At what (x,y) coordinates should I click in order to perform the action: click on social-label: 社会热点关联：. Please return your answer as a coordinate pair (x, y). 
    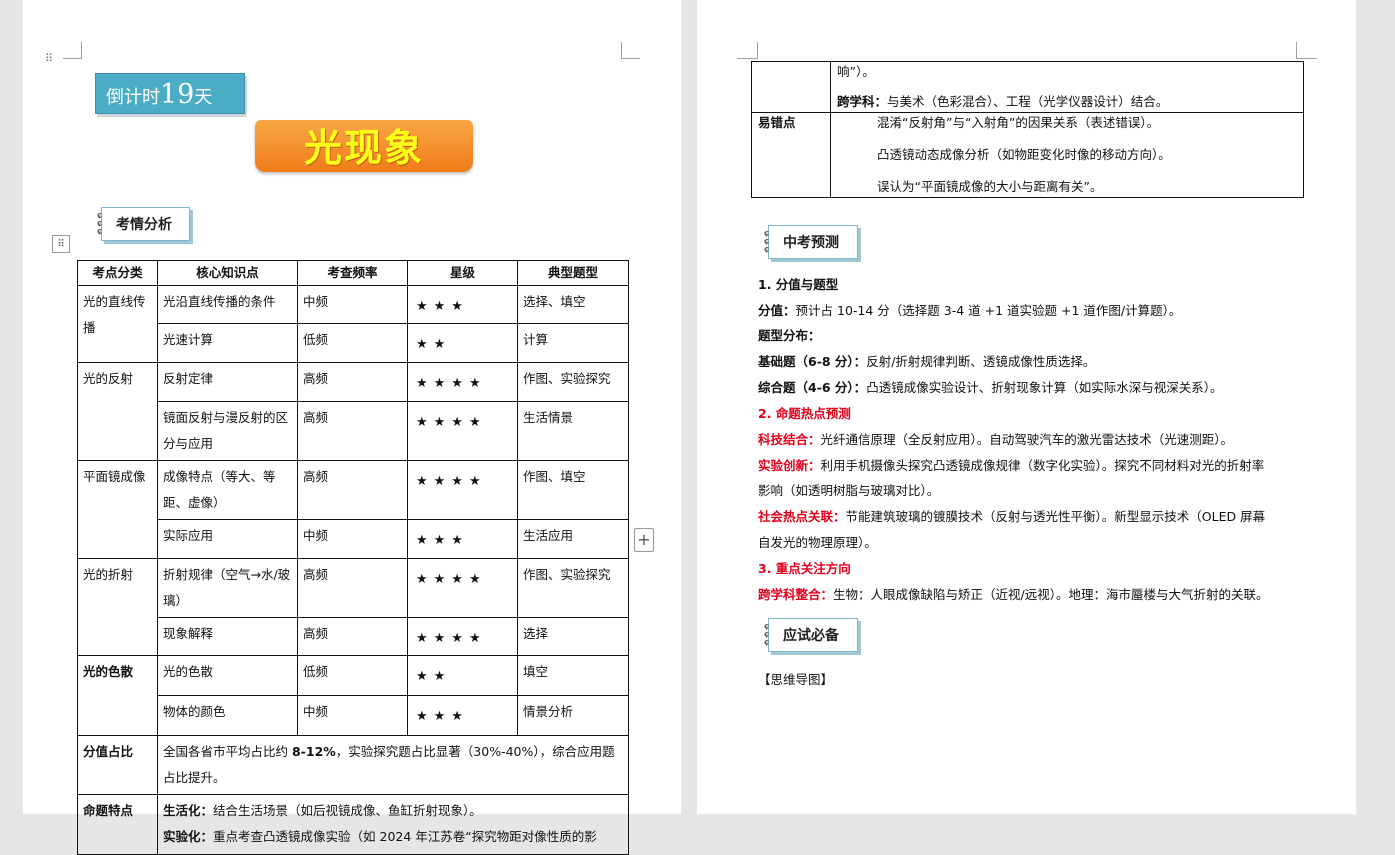
    Looking at the image, I should click on (802, 516).